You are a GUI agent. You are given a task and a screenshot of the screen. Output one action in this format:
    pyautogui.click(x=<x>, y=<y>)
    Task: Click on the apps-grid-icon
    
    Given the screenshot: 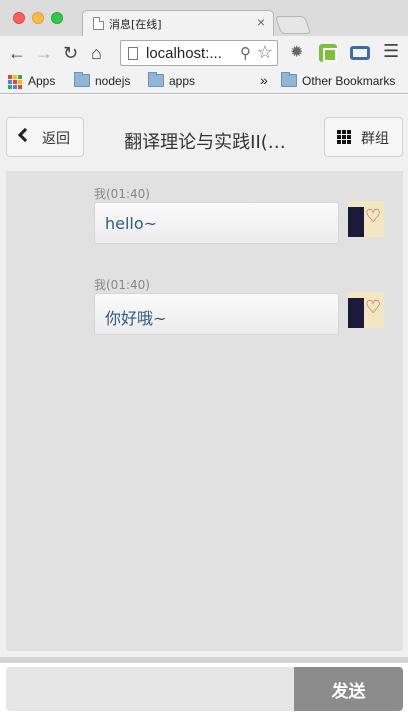 What is the action you would take?
    pyautogui.click(x=15, y=82)
    